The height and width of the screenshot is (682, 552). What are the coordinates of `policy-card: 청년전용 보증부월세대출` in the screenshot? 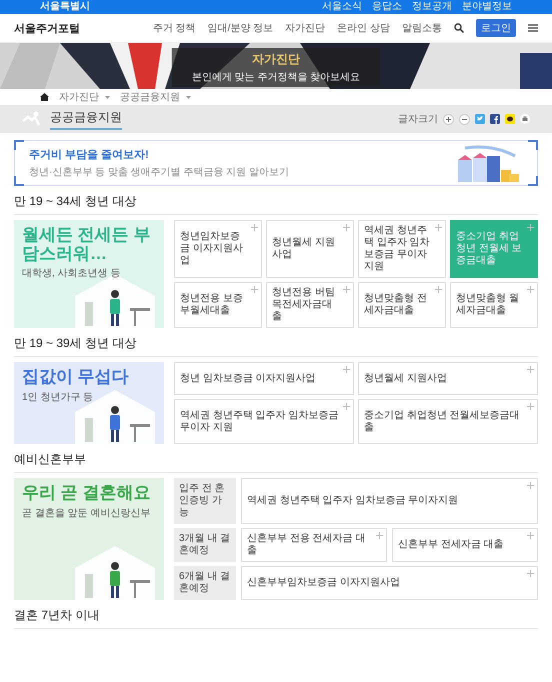 It's located at (218, 305).